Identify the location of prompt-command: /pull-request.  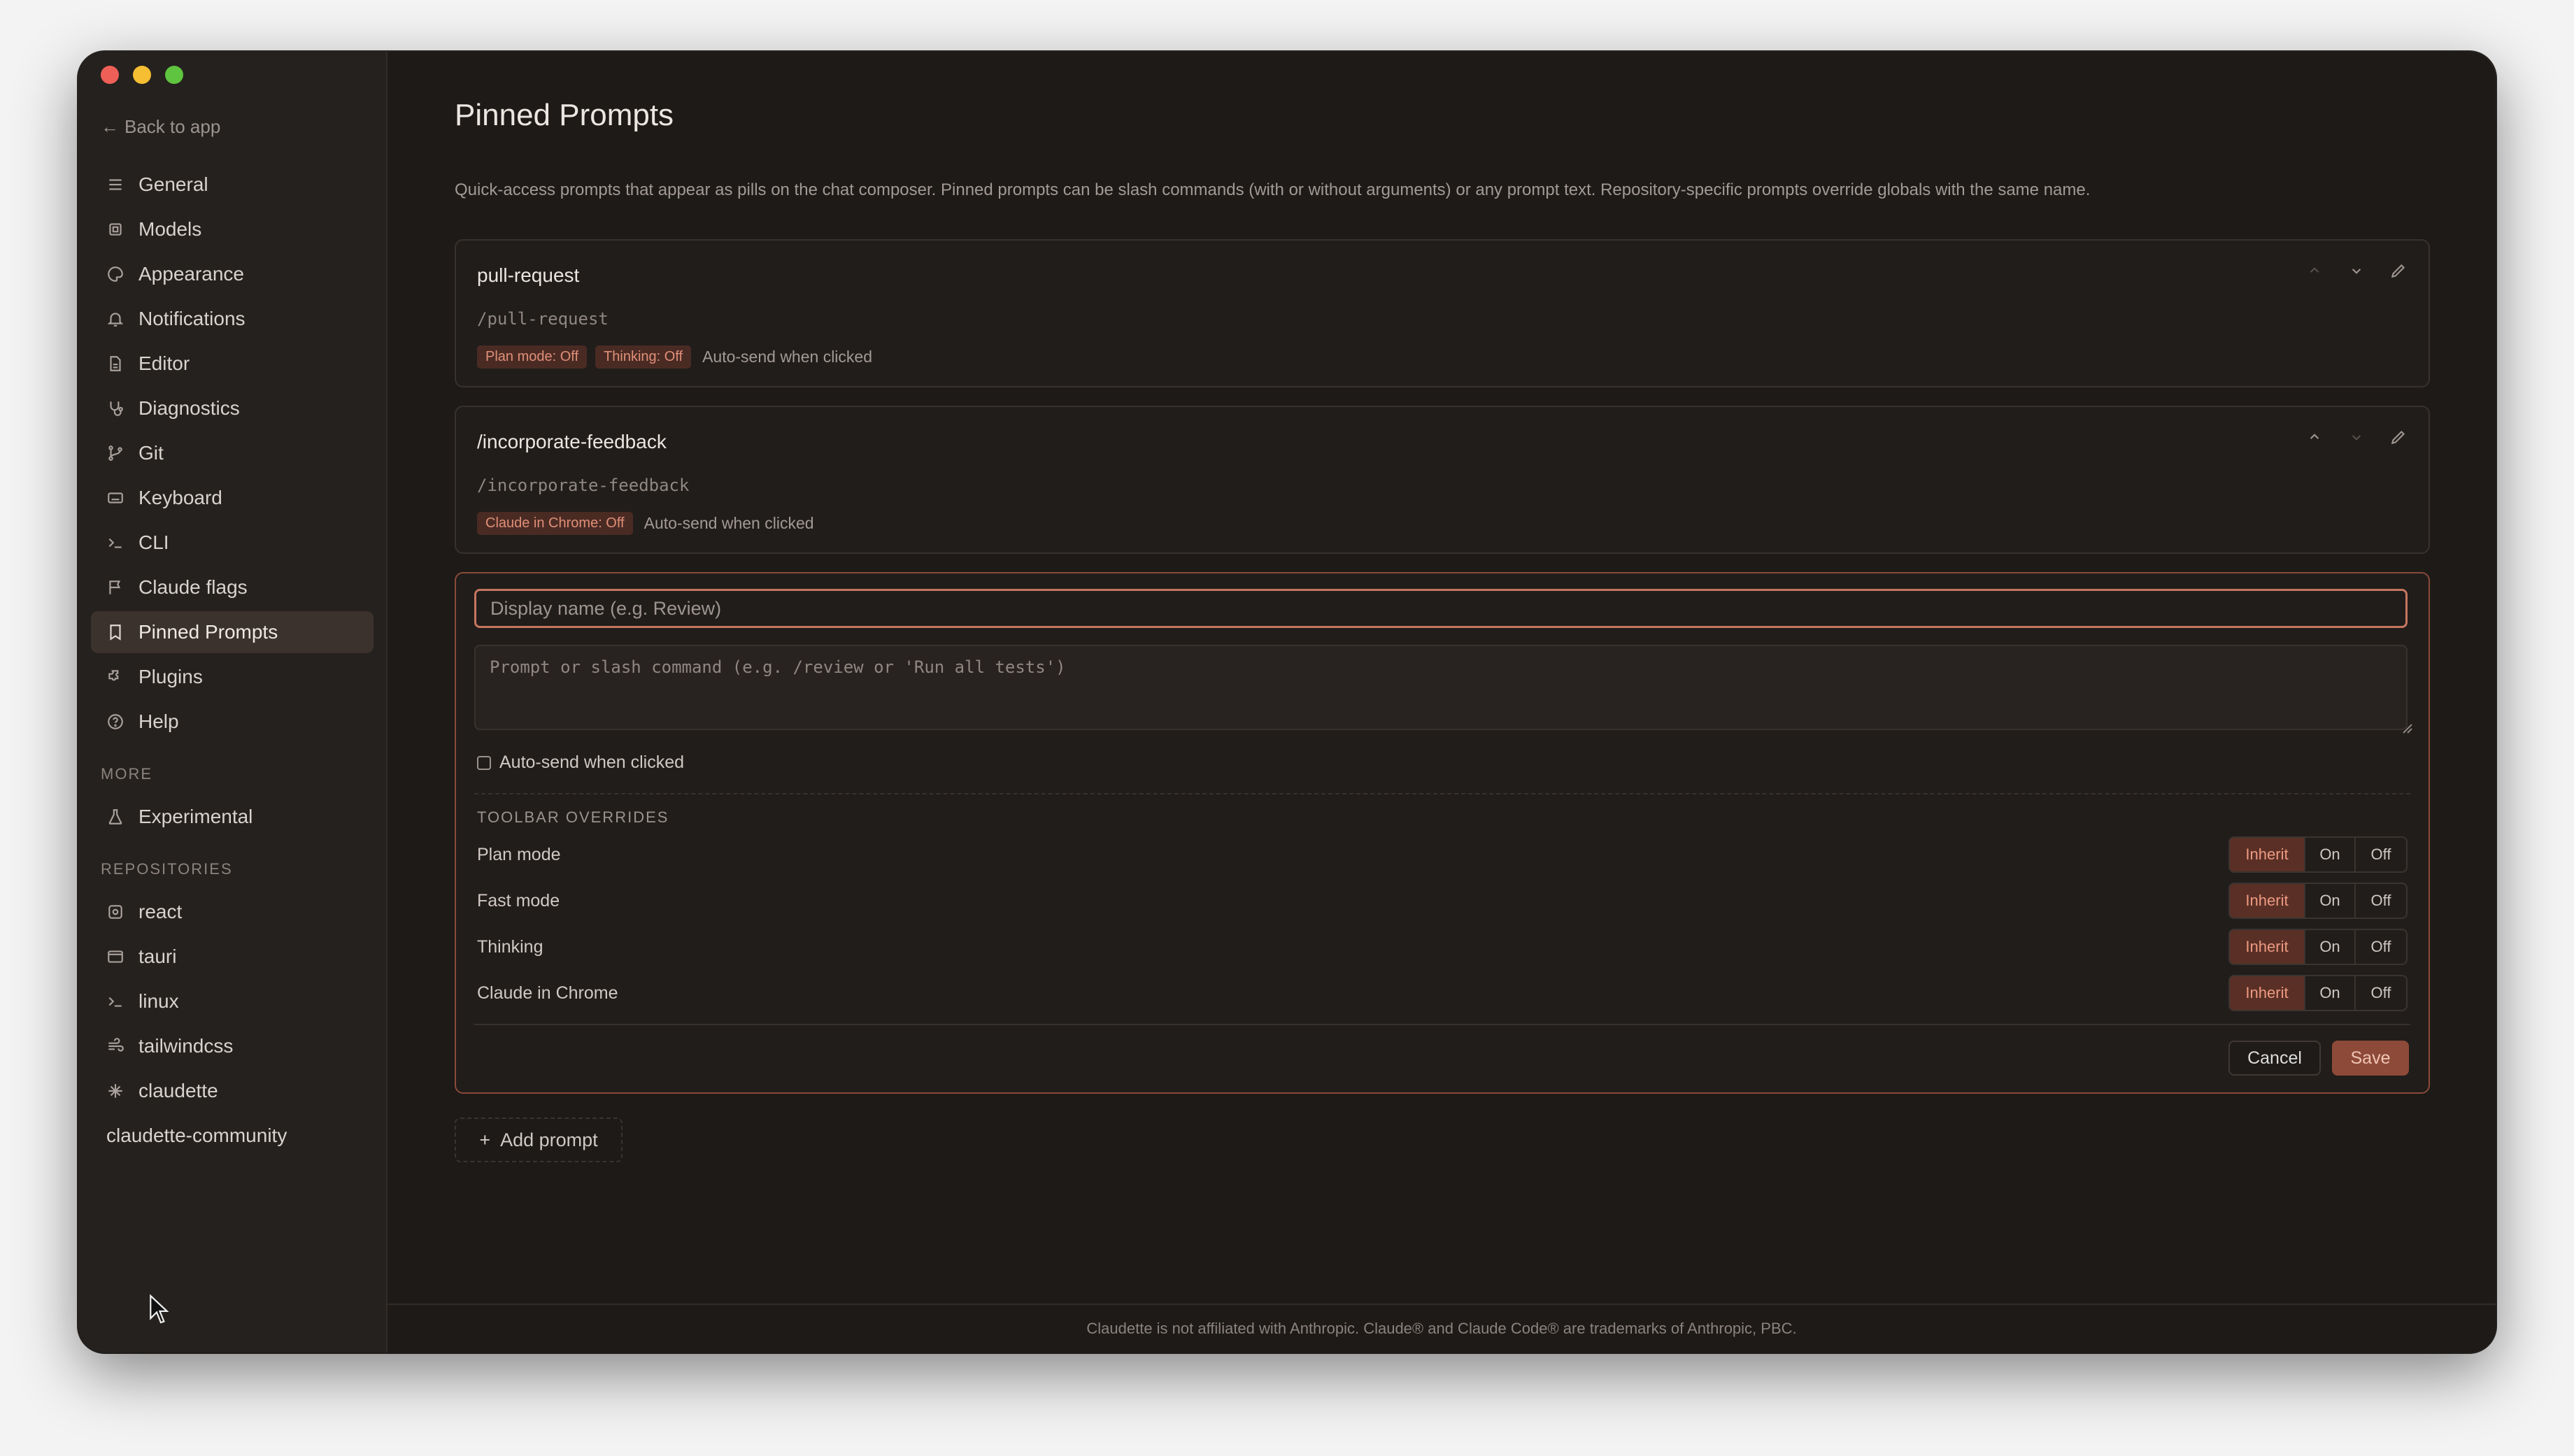
(543, 319).